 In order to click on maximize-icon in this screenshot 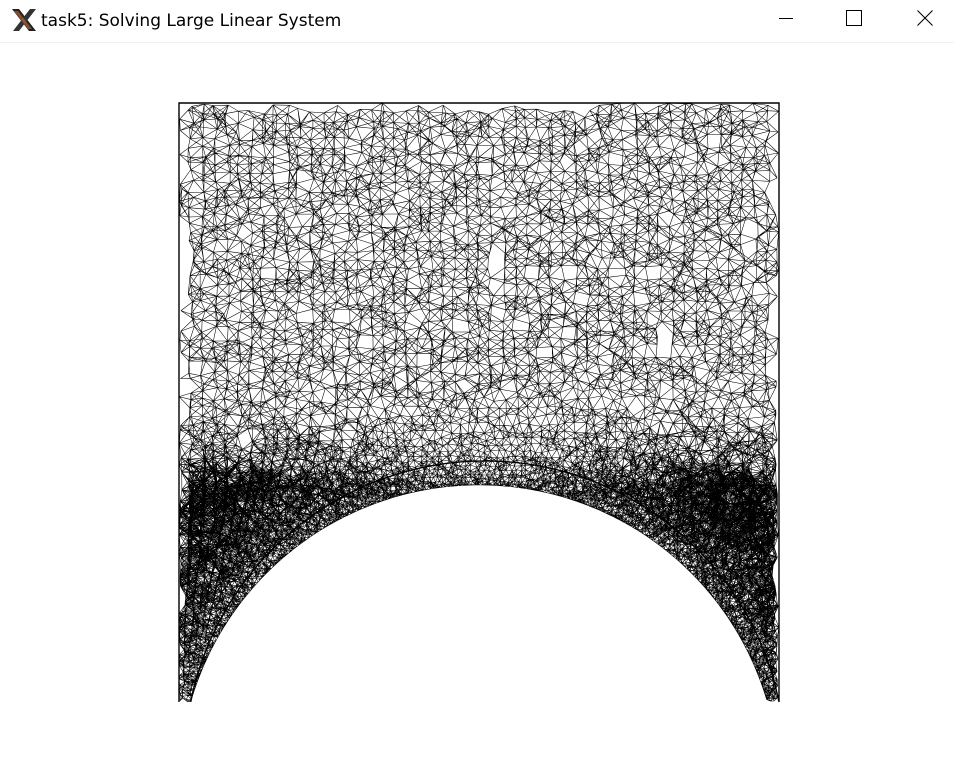, I will do `click(854, 20)`.